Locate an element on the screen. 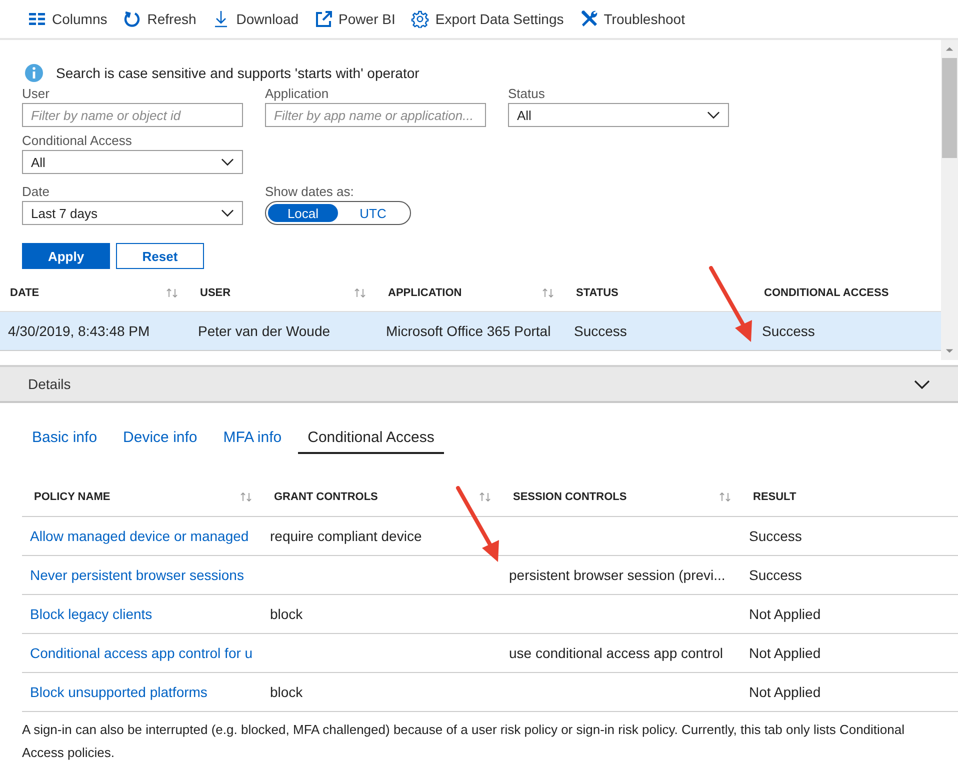 Image resolution: width=958 pixels, height=768 pixels. policy-link: Never persistent browser sessions is located at coordinates (137, 575).